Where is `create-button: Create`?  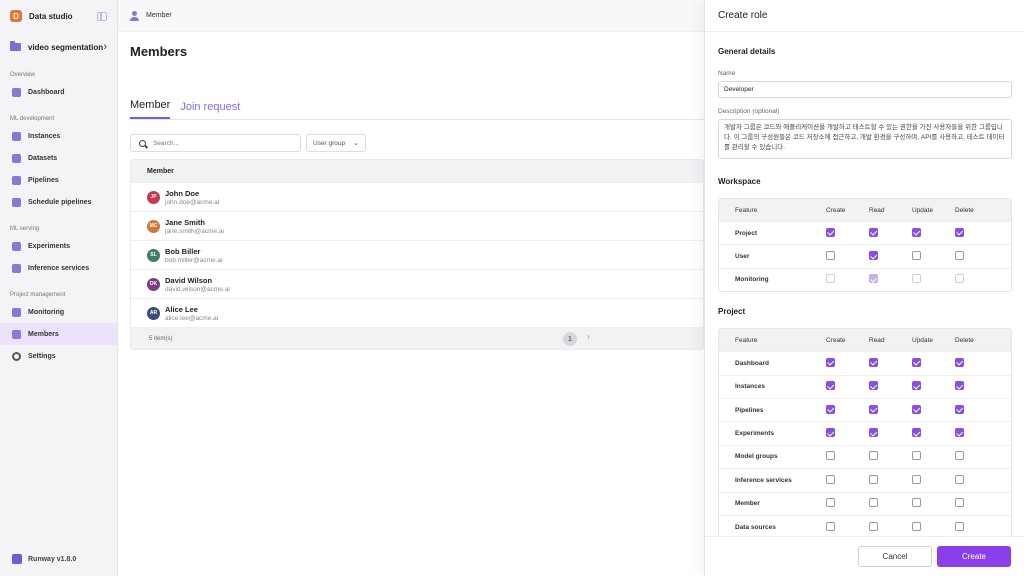
create-button: Create is located at coordinates (974, 556).